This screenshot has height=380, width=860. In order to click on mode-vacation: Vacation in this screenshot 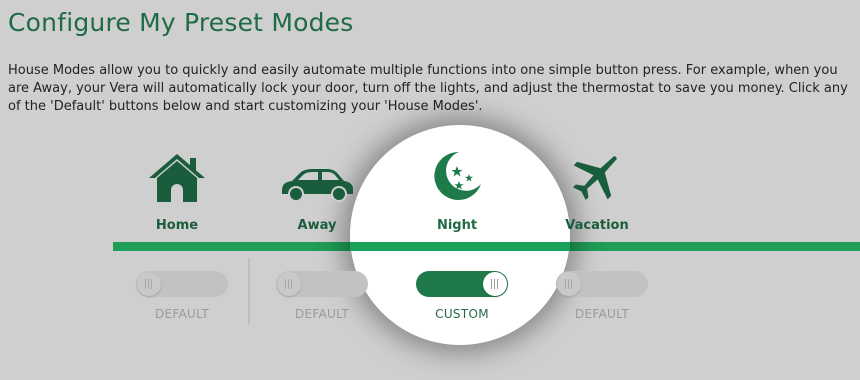, I will do `click(597, 186)`.